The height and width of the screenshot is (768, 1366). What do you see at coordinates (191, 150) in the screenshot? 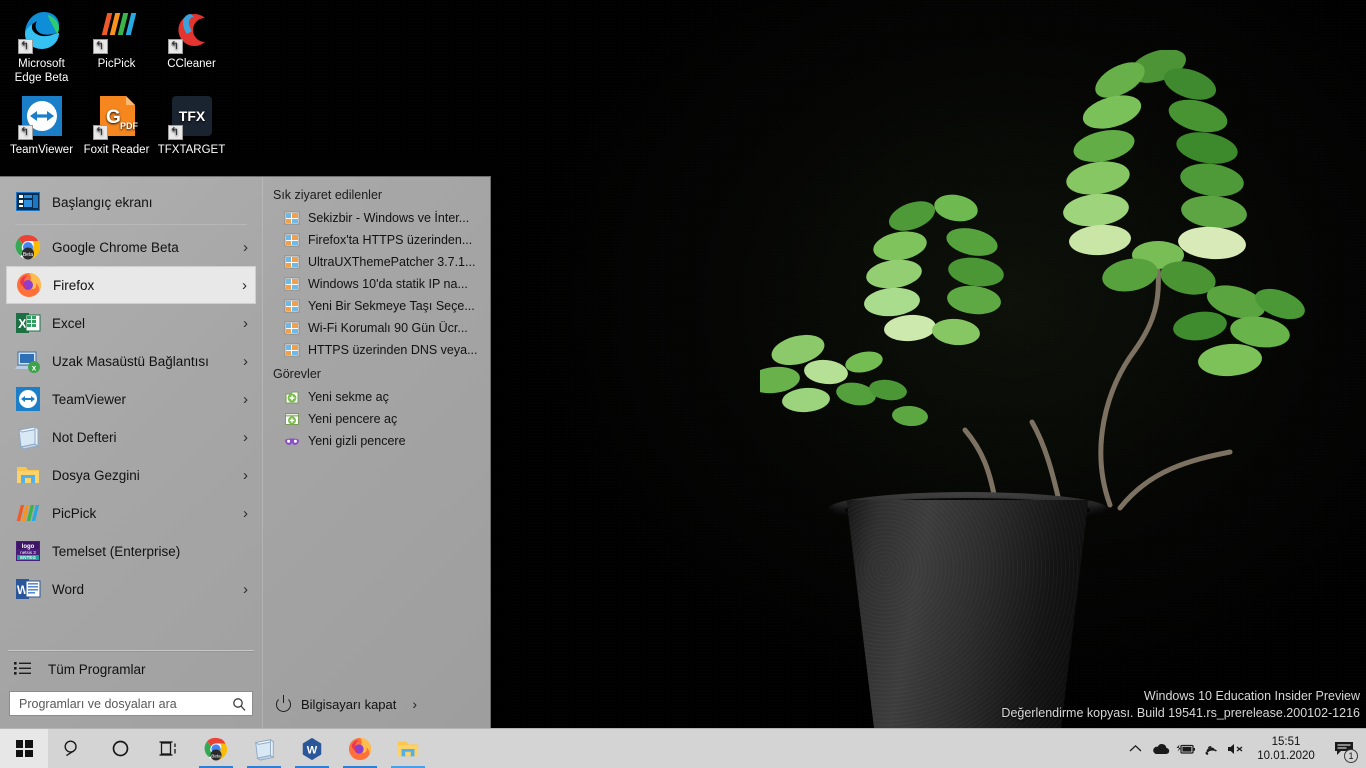
I see `desktop-icon-label: TFXTARGET` at bounding box center [191, 150].